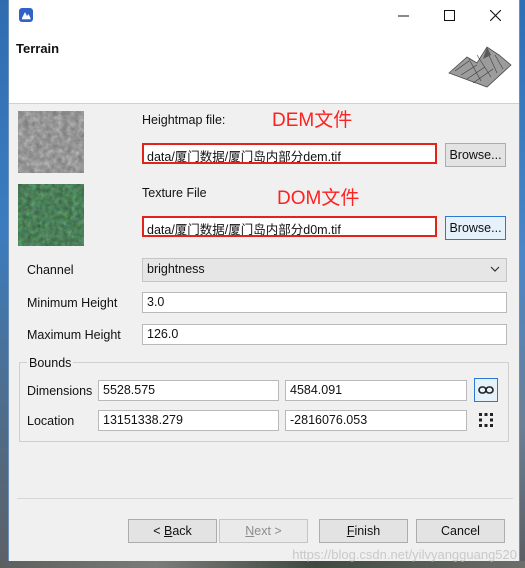  I want to click on texture-path-field: data/厦门数据/厦门岛内部分d0m.tif, so click(289, 226).